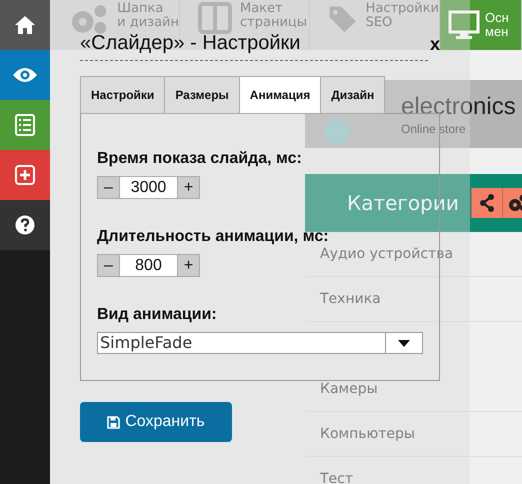 The image size is (522, 484). Describe the element at coordinates (337, 477) in the screenshot. I see `category-link: Тест` at that location.